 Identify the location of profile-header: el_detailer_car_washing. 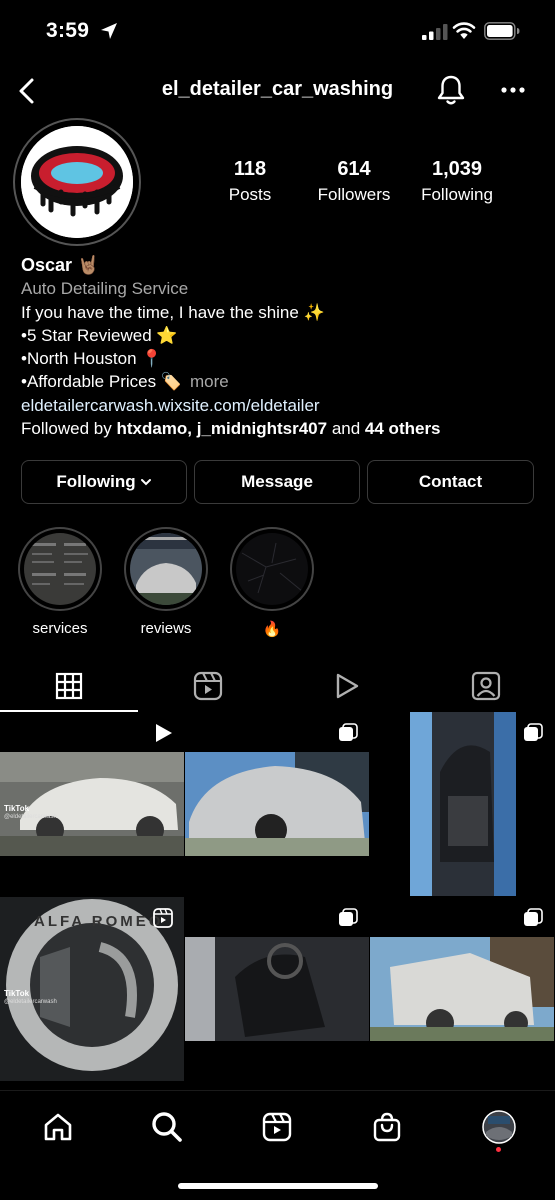
(277, 90).